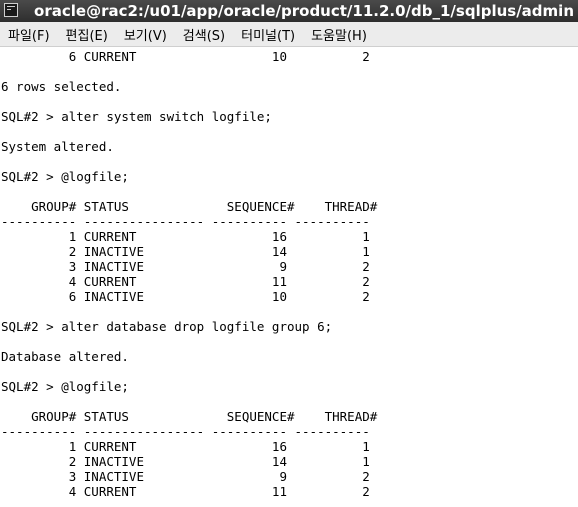 This screenshot has height=507, width=578. Describe the element at coordinates (339, 34) in the screenshot. I see `menu-help: 도움말(H)` at that location.